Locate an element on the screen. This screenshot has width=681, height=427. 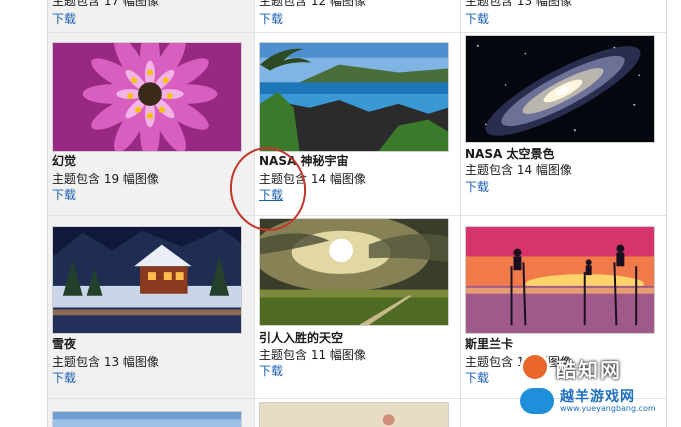
watermark-cloud-icon is located at coordinates (537, 401).